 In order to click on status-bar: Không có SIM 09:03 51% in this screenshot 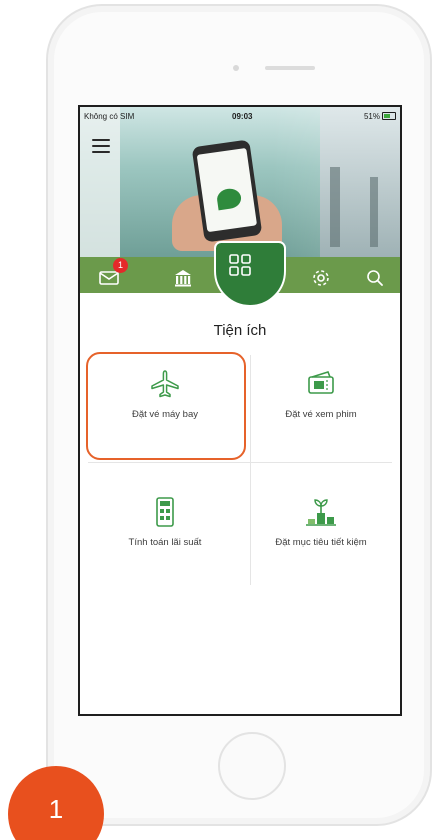, I will do `click(240, 117)`.